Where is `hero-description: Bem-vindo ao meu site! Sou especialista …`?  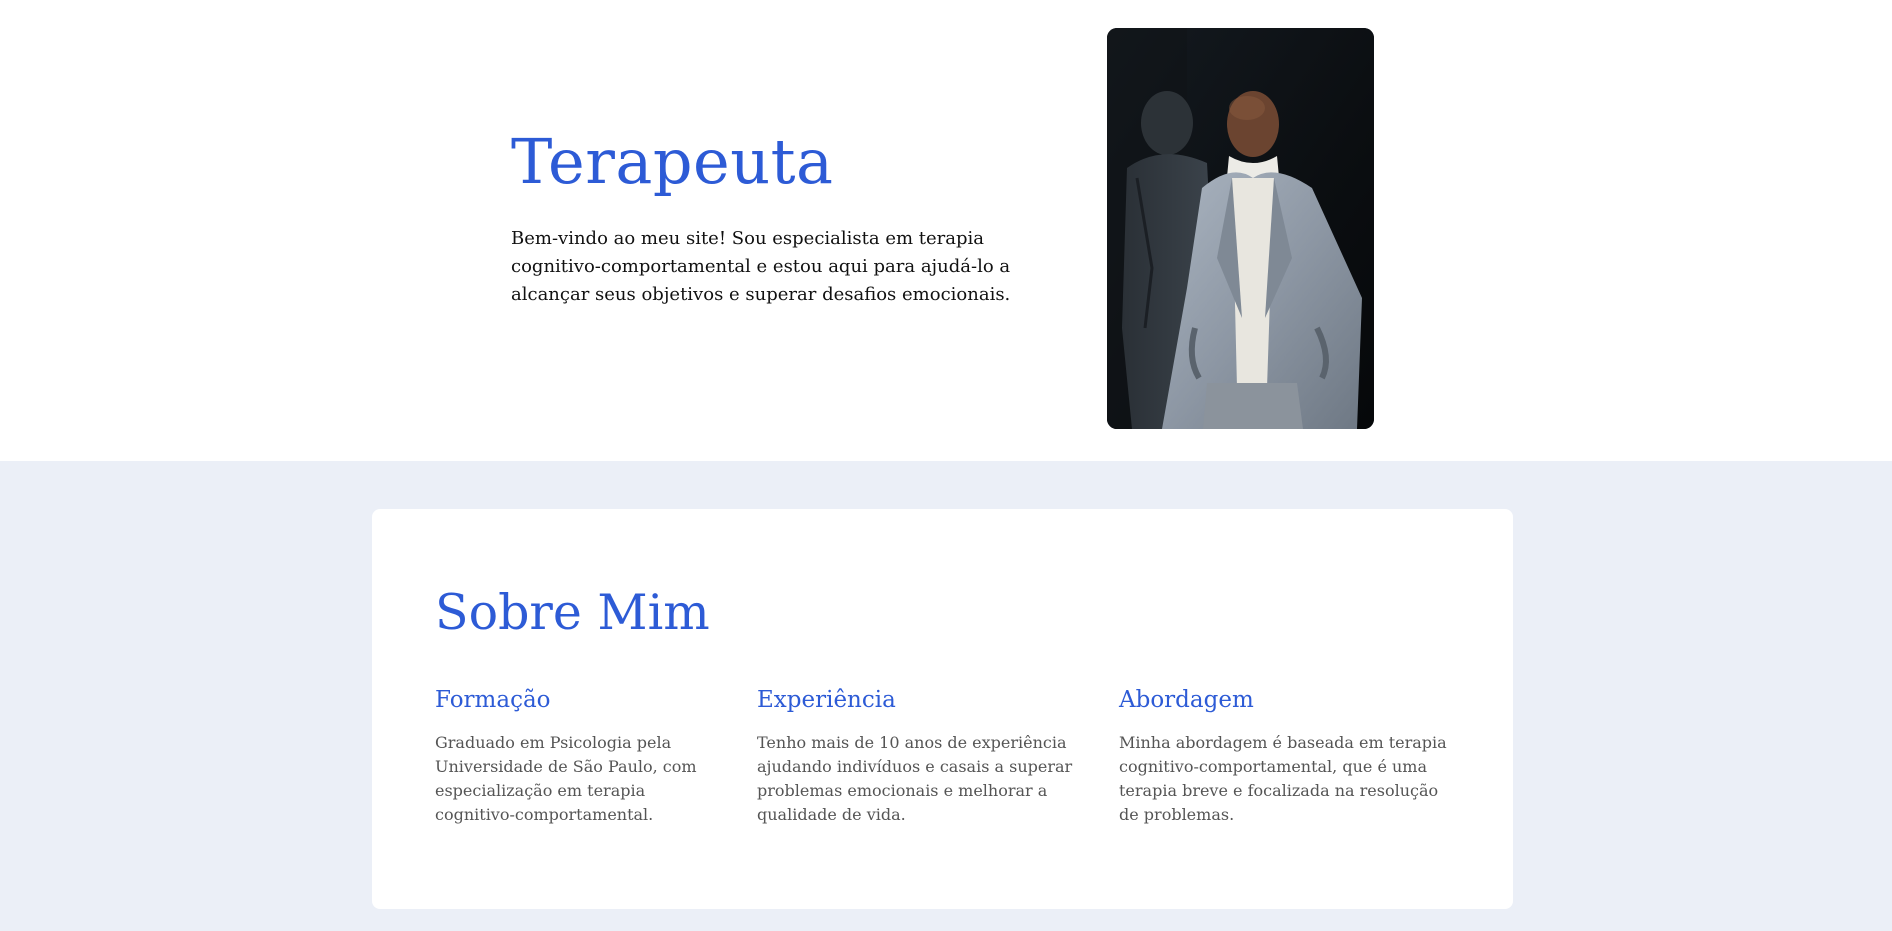 hero-description: Bem-vindo ao meu site! Sou especialista … is located at coordinates (761, 267).